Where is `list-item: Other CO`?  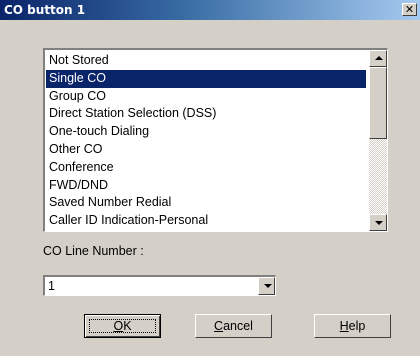 list-item: Other CO is located at coordinates (206, 150).